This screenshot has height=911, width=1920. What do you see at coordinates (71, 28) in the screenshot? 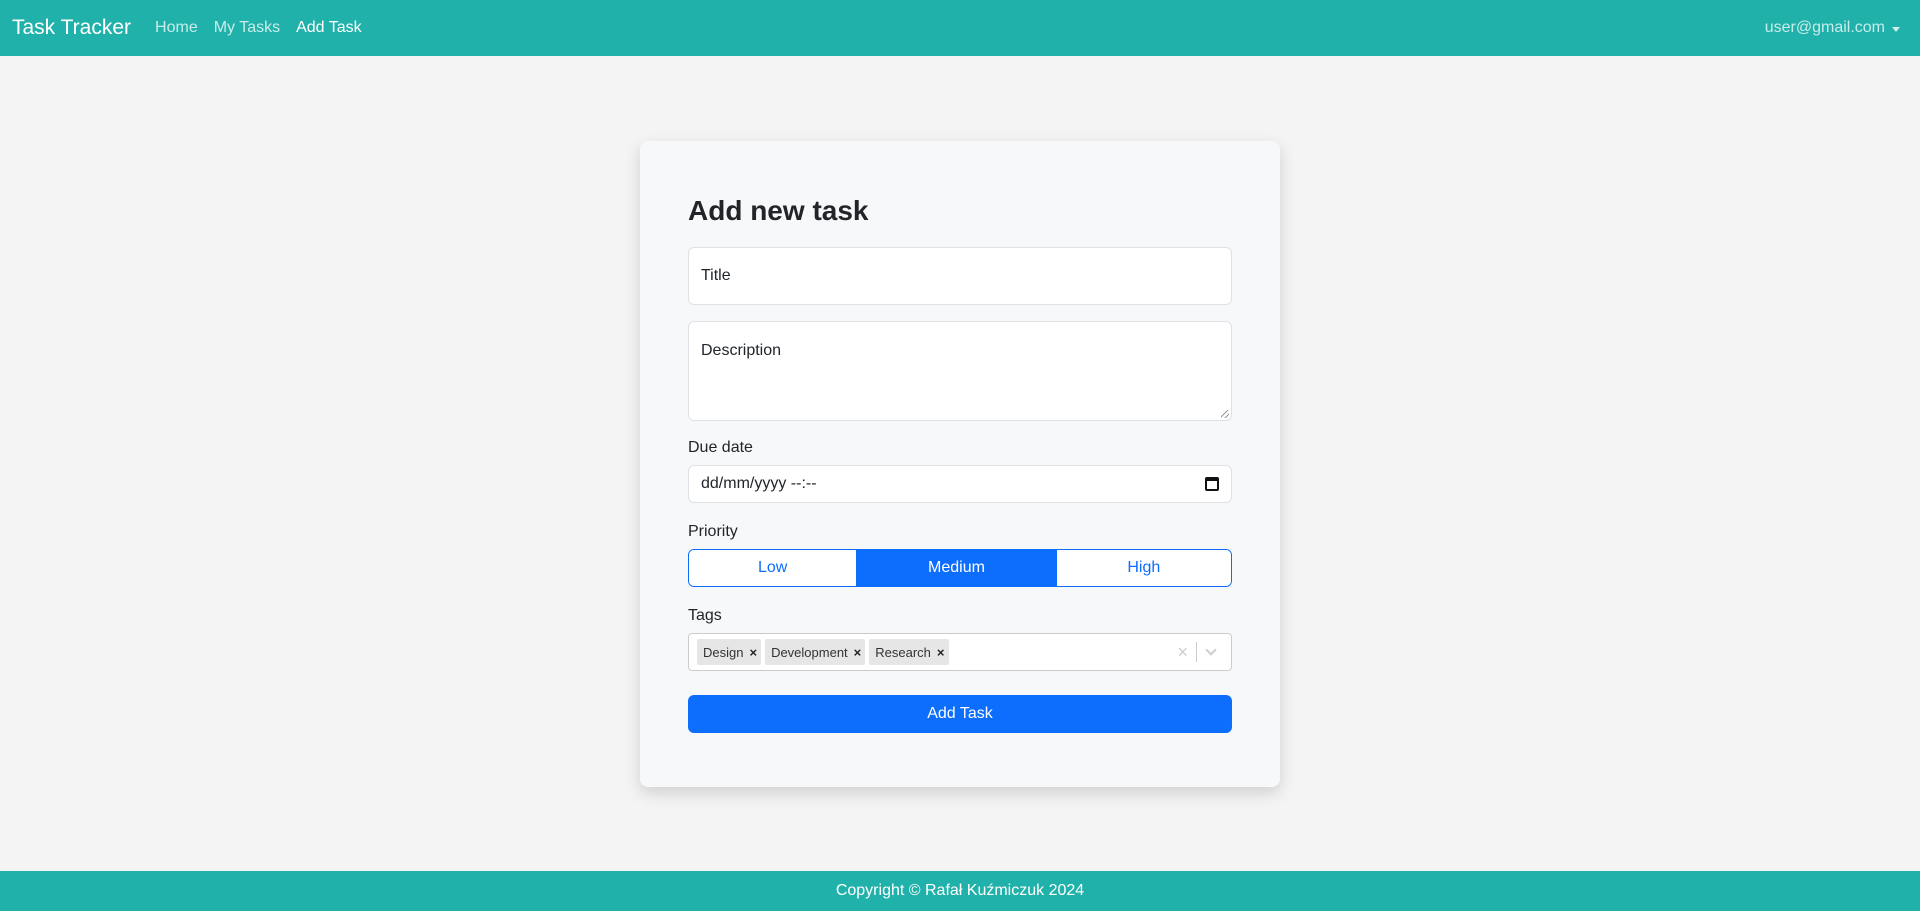
I see `brand-logo: Task Tracker` at bounding box center [71, 28].